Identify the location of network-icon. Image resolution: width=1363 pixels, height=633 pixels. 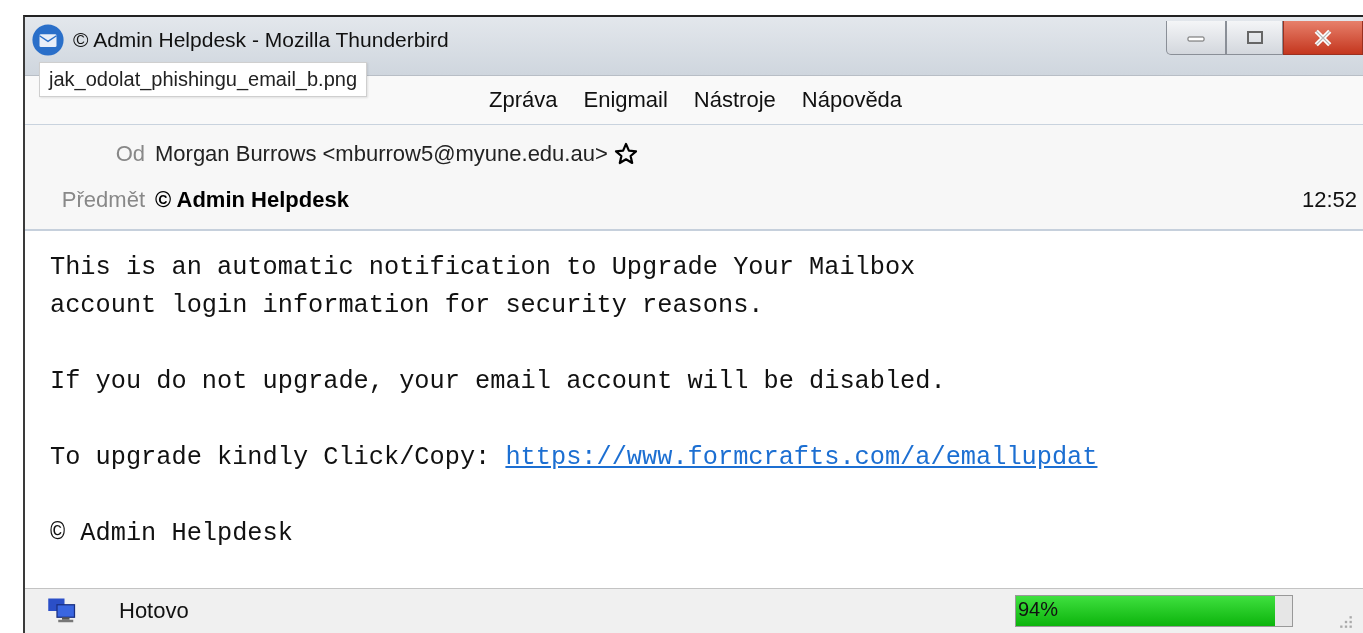
(62, 611).